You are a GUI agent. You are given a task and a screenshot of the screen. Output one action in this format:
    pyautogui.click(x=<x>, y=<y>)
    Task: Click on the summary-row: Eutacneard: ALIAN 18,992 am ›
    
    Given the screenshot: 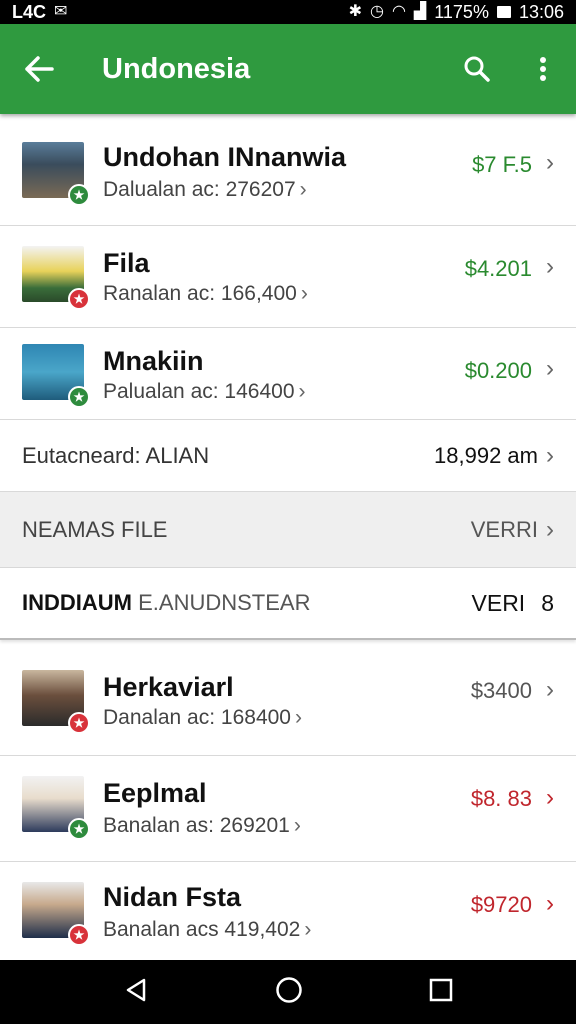 What is the action you would take?
    pyautogui.click(x=288, y=456)
    